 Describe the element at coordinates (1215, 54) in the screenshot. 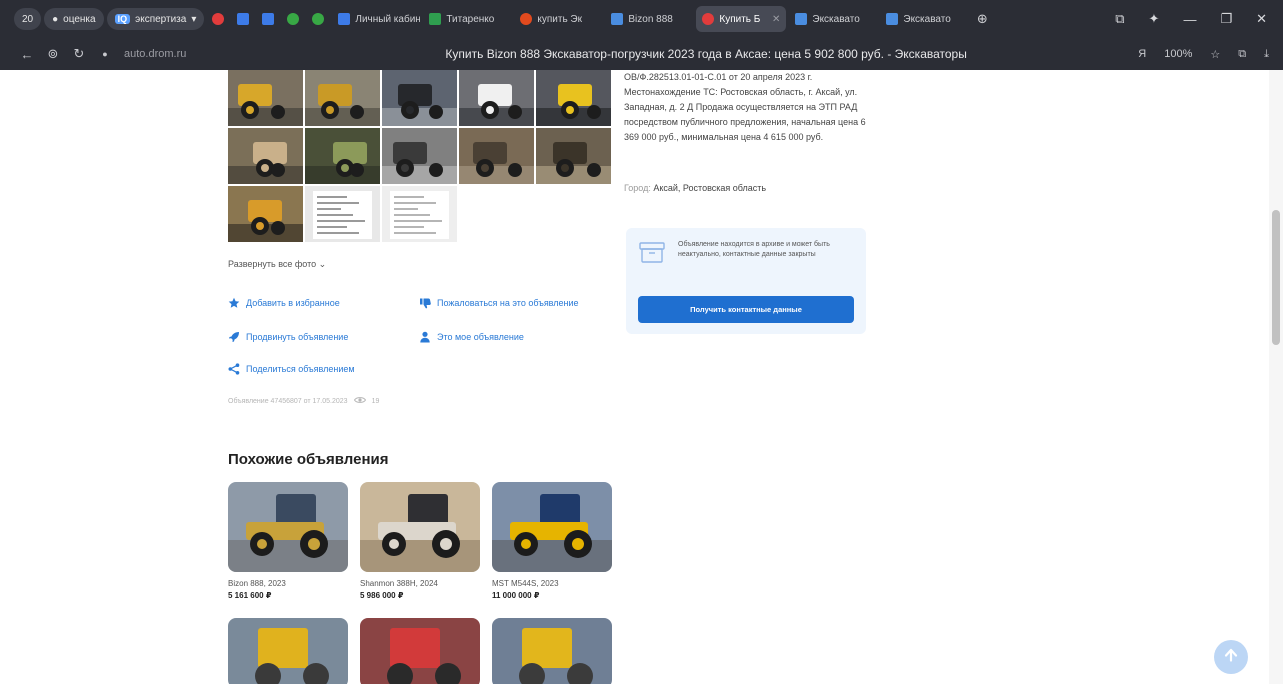

I see `bookmark-icon: ☆` at that location.